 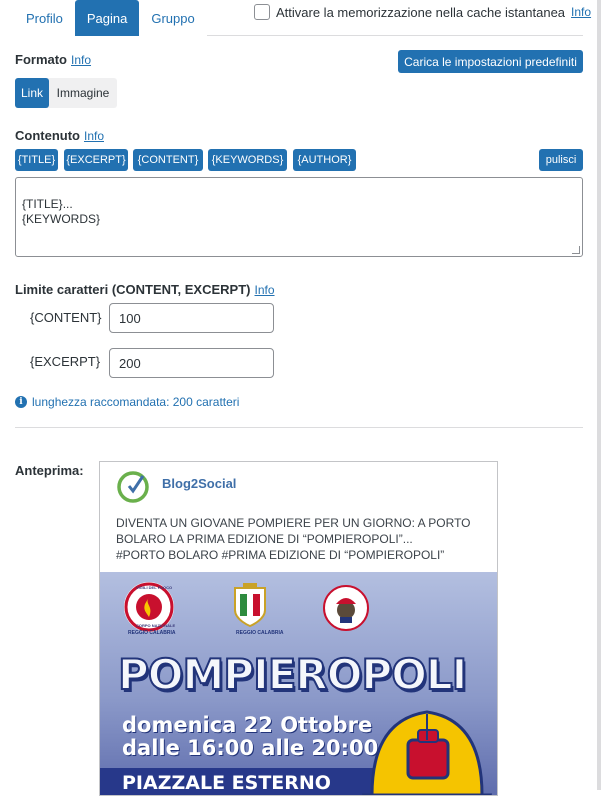 What do you see at coordinates (250, 605) in the screenshot?
I see `region-crest-icon` at bounding box center [250, 605].